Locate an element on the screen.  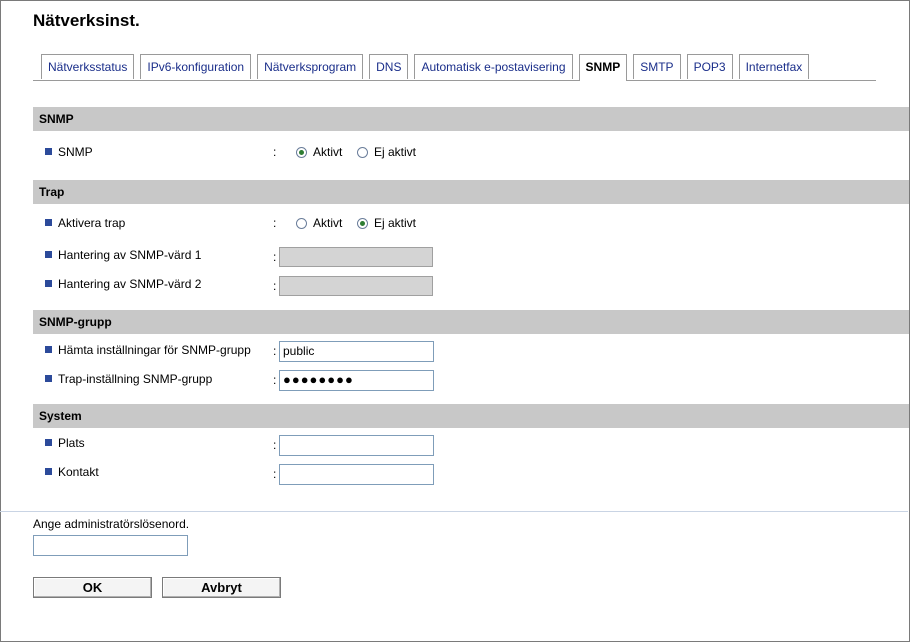
section-header-trap: Trap is located at coordinates (471, 192).